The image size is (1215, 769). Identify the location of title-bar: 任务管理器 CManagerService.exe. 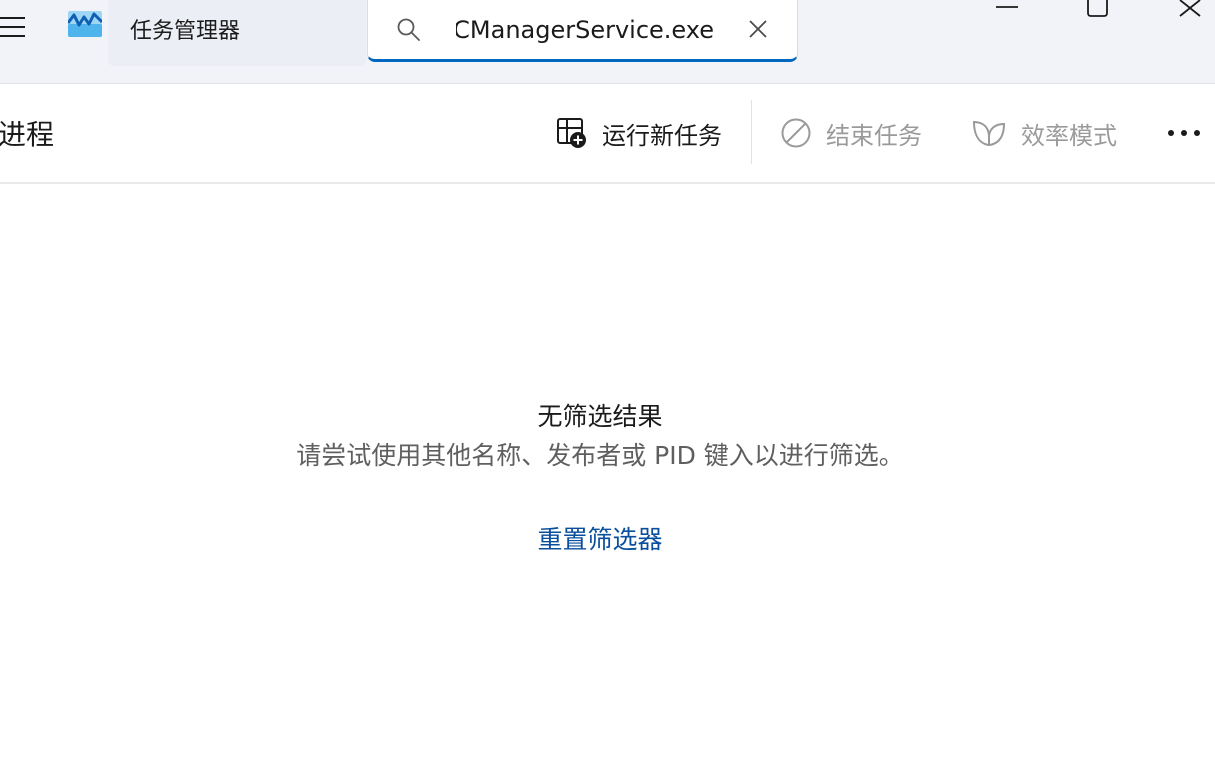
(607, 42).